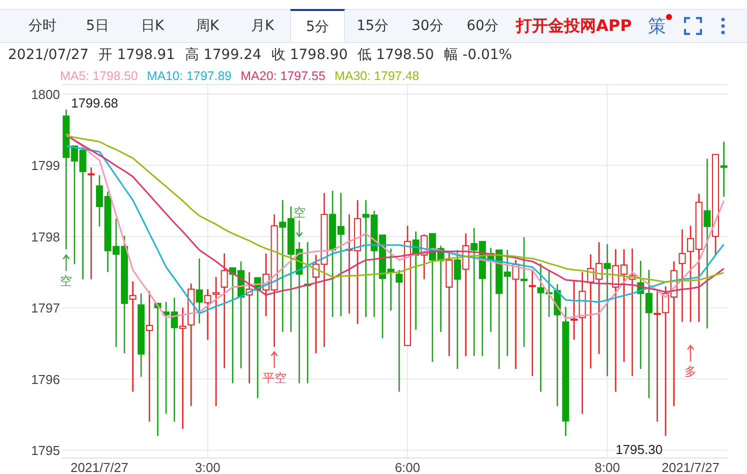  What do you see at coordinates (317, 25) in the screenshot?
I see `period-tab: 5分` at bounding box center [317, 25].